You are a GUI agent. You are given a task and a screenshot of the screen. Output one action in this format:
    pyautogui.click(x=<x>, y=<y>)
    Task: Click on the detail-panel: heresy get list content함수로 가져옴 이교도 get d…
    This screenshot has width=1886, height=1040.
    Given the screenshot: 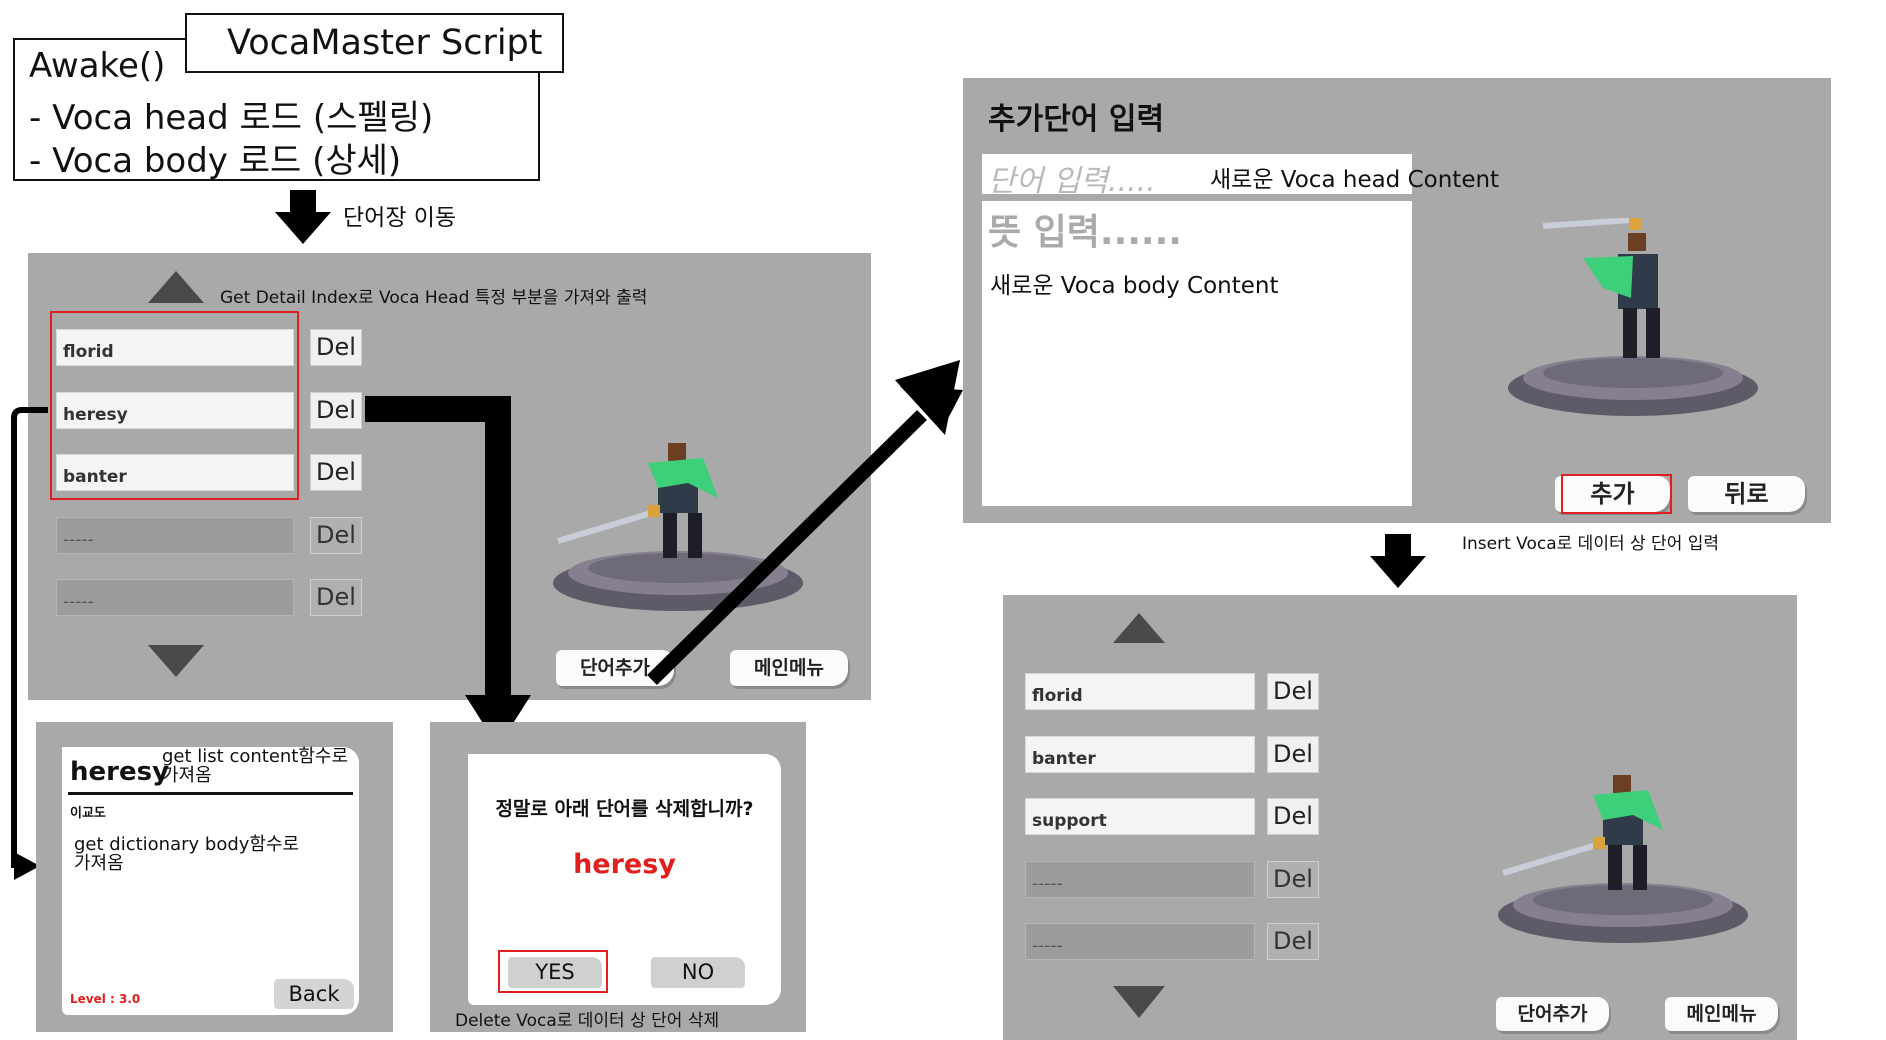 What is the action you would take?
    pyautogui.click(x=214, y=877)
    